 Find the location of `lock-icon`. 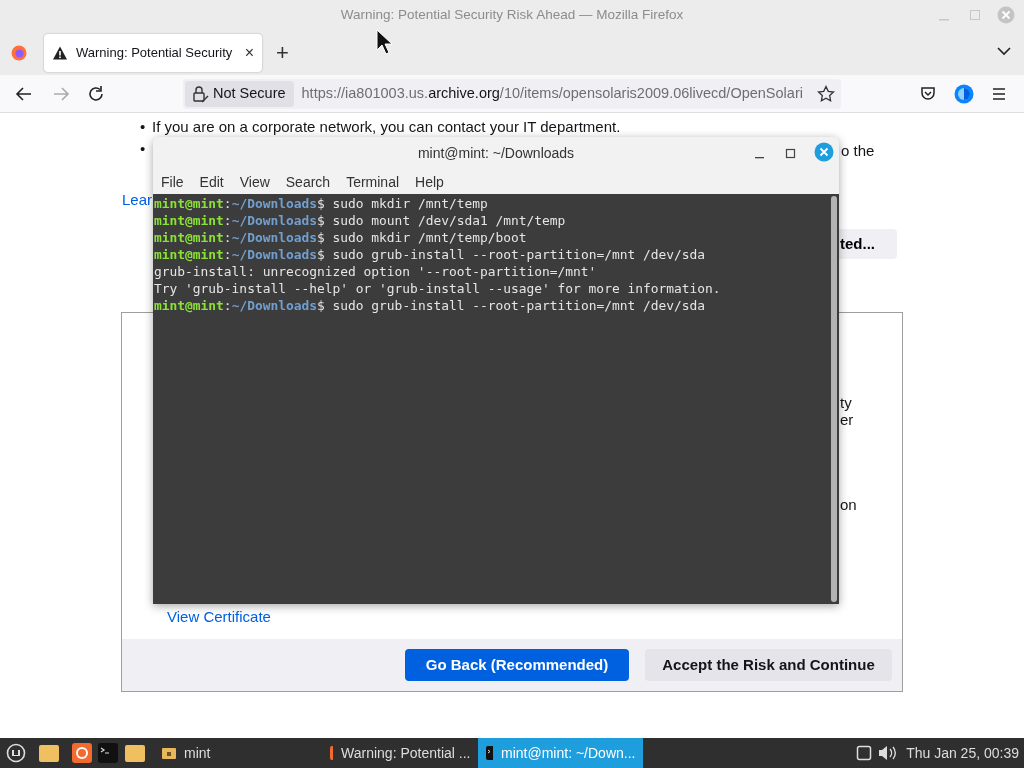

lock-icon is located at coordinates (200, 94).